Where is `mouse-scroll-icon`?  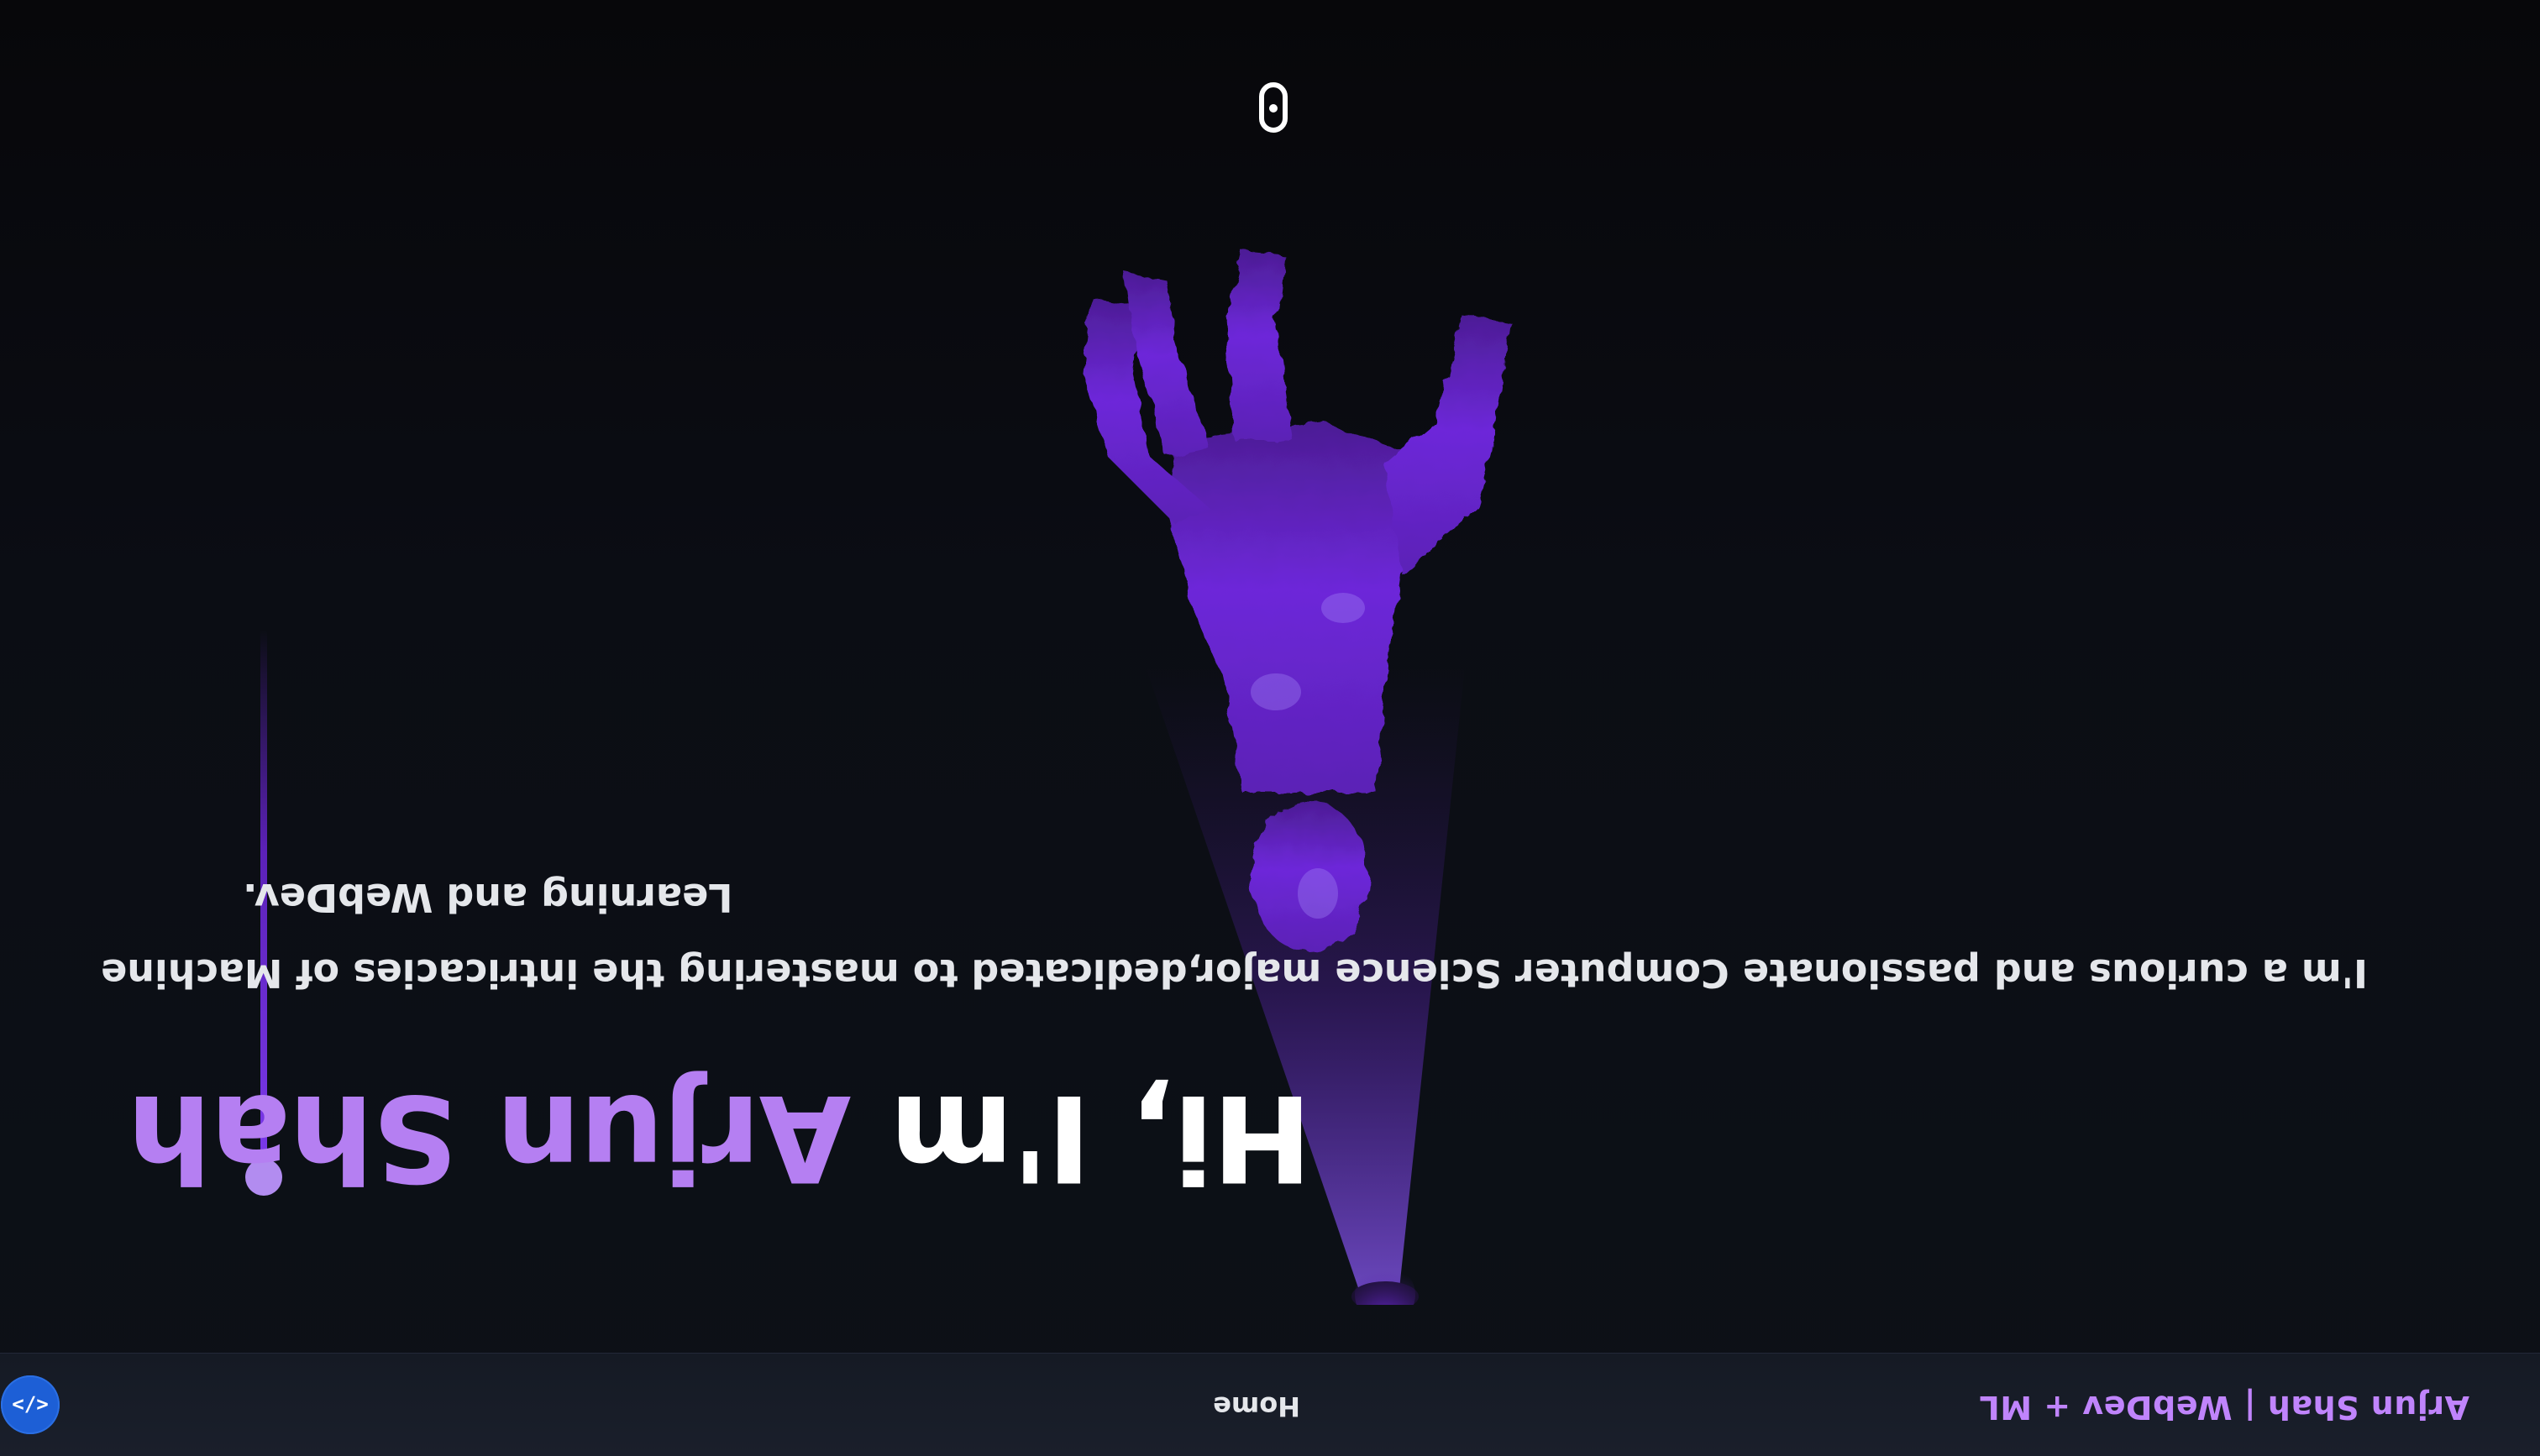
mouse-scroll-icon is located at coordinates (1273, 107).